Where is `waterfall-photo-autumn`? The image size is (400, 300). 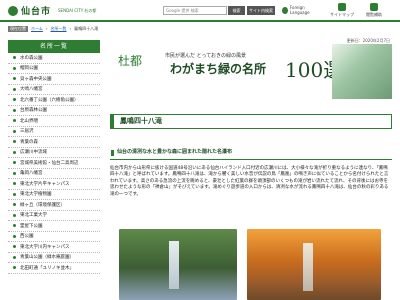 waterfall-photo-autumn is located at coordinates (314, 264).